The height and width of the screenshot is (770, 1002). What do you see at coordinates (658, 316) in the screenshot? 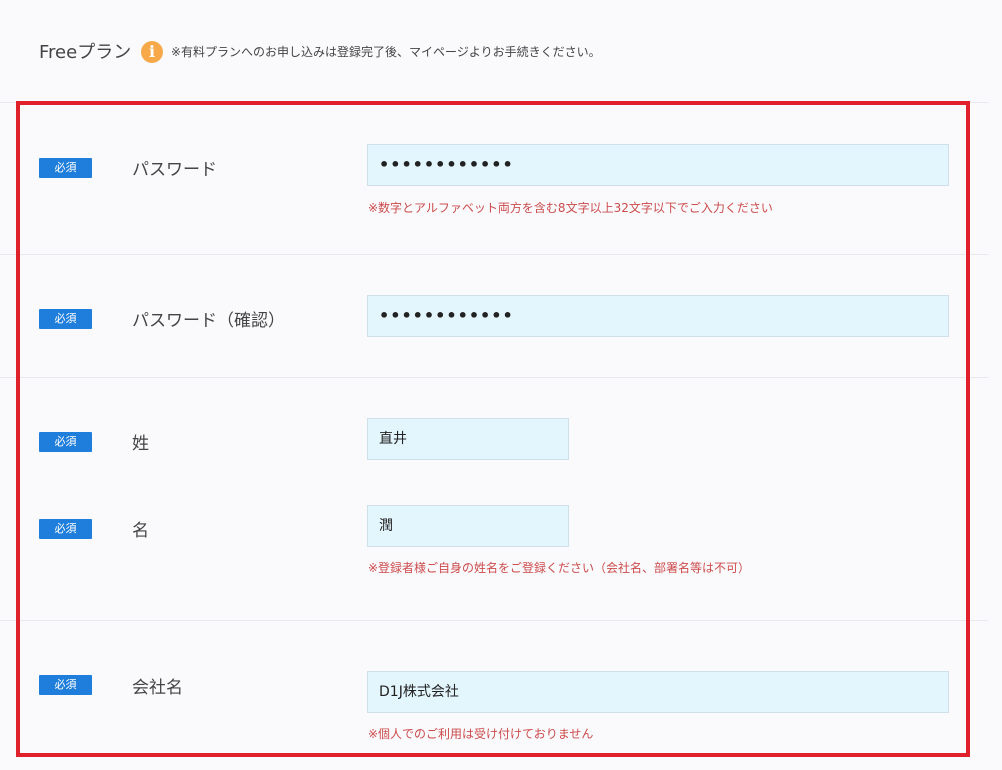
I see `password-confirm-input: ••••••••••••` at bounding box center [658, 316].